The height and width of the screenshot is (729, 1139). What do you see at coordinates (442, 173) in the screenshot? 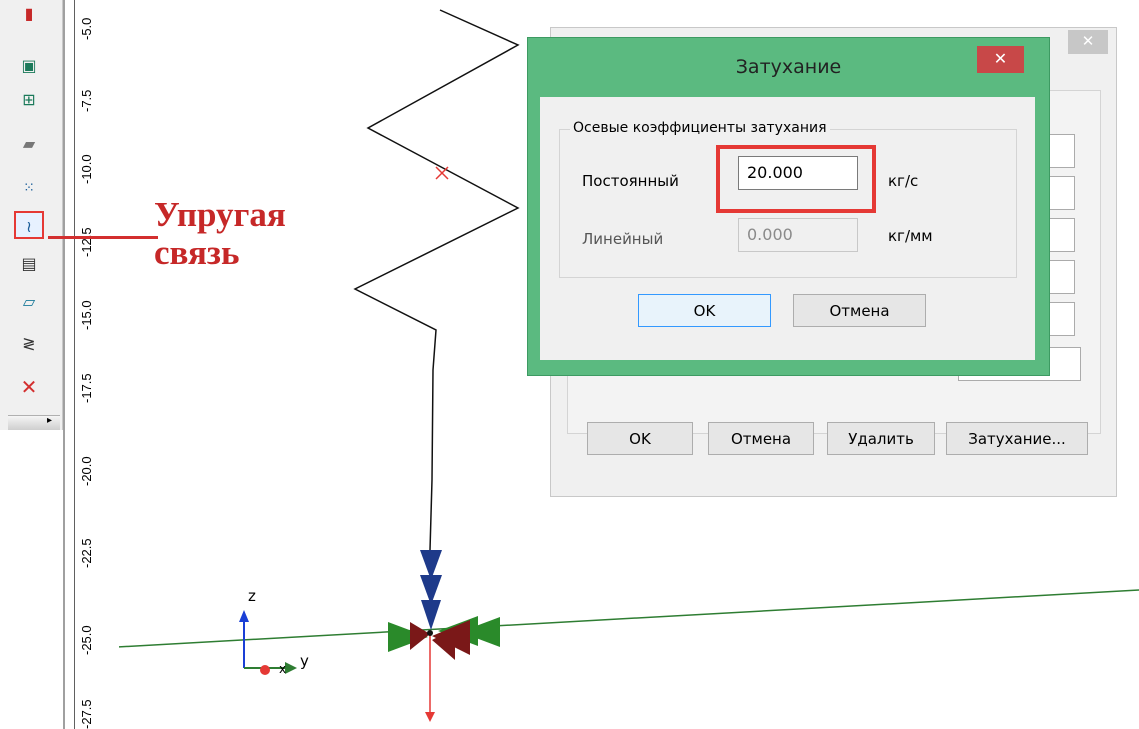
I see `center-mark` at bounding box center [442, 173].